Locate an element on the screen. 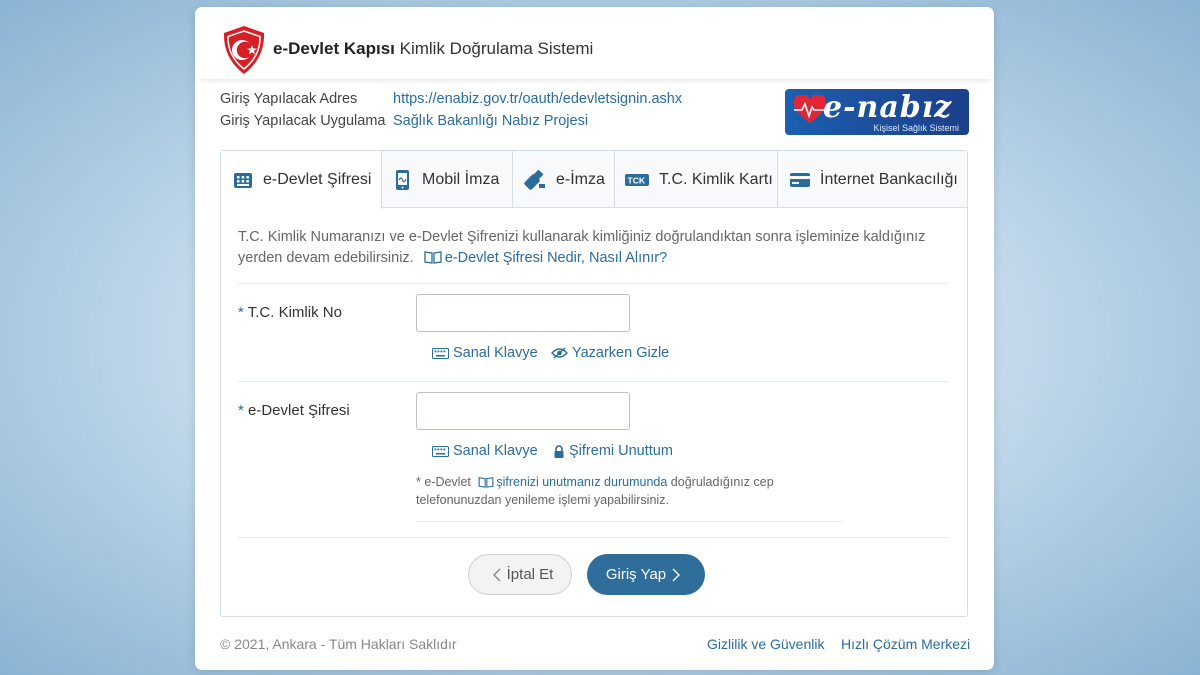 The width and height of the screenshot is (1200, 675). enabiz-logo: e-nabız Kişisel Sağlık Sistemi is located at coordinates (877, 112).